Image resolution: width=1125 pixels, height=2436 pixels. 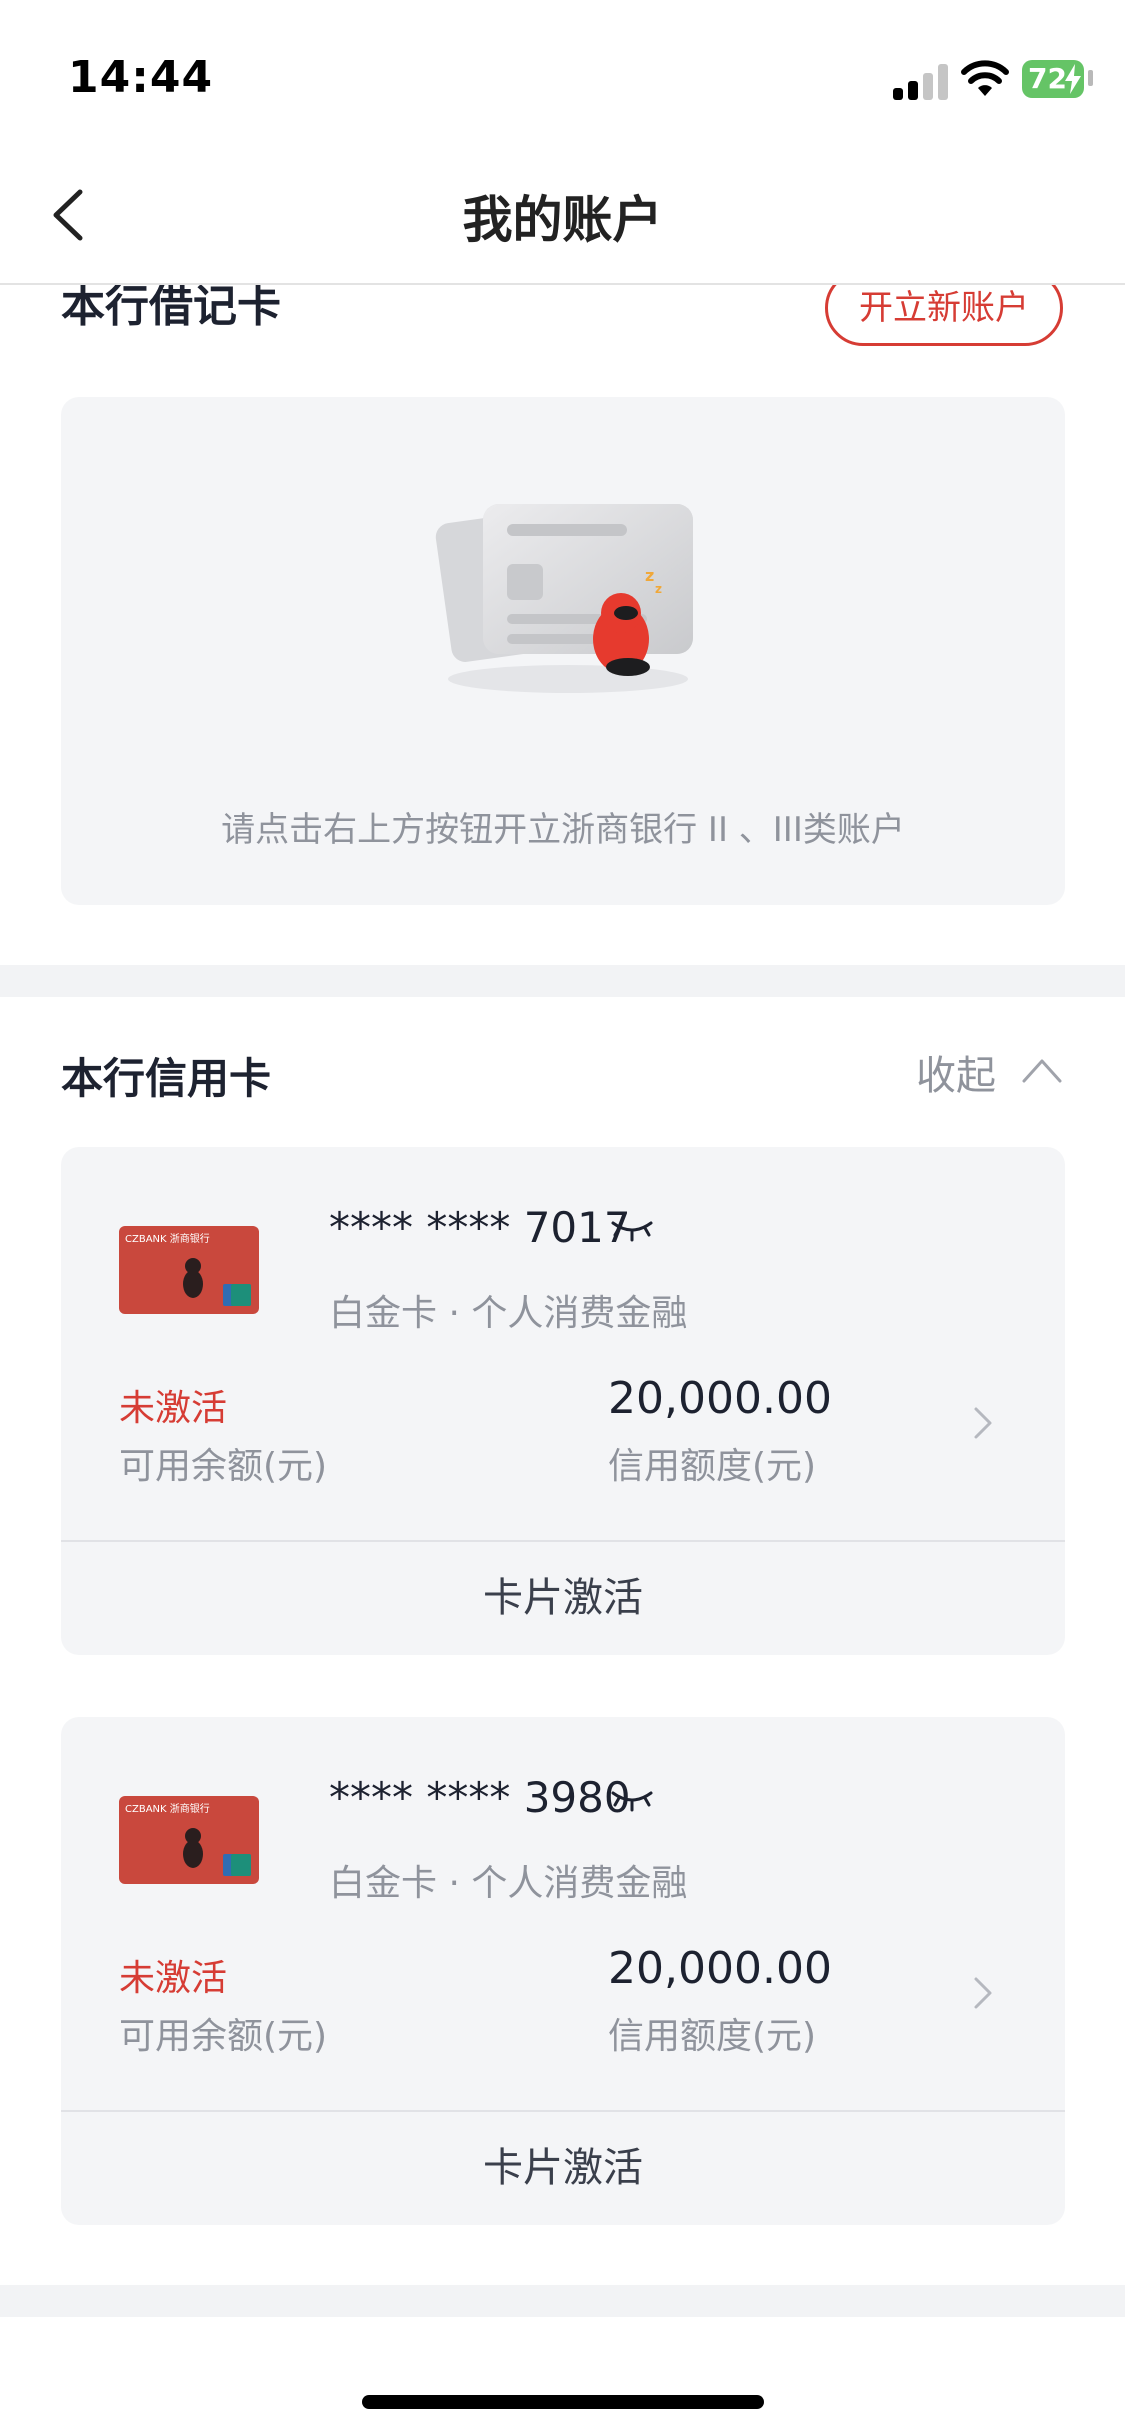 What do you see at coordinates (480, 1797) in the screenshot?
I see `card-number: **** **** 3980` at bounding box center [480, 1797].